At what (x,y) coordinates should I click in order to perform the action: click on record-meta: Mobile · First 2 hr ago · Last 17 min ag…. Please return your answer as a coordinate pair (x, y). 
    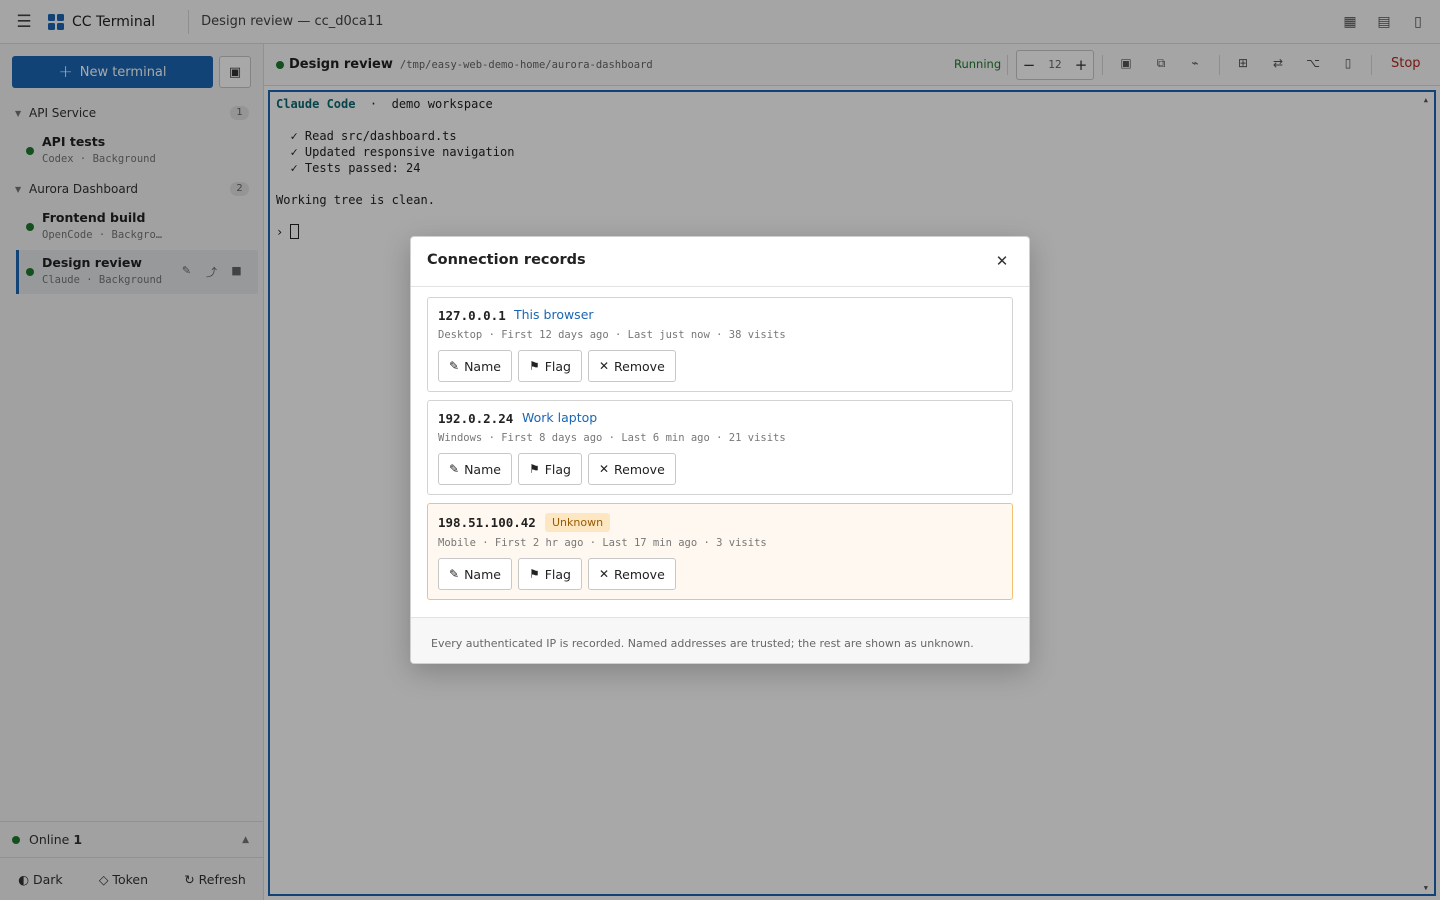
    Looking at the image, I should click on (602, 543).